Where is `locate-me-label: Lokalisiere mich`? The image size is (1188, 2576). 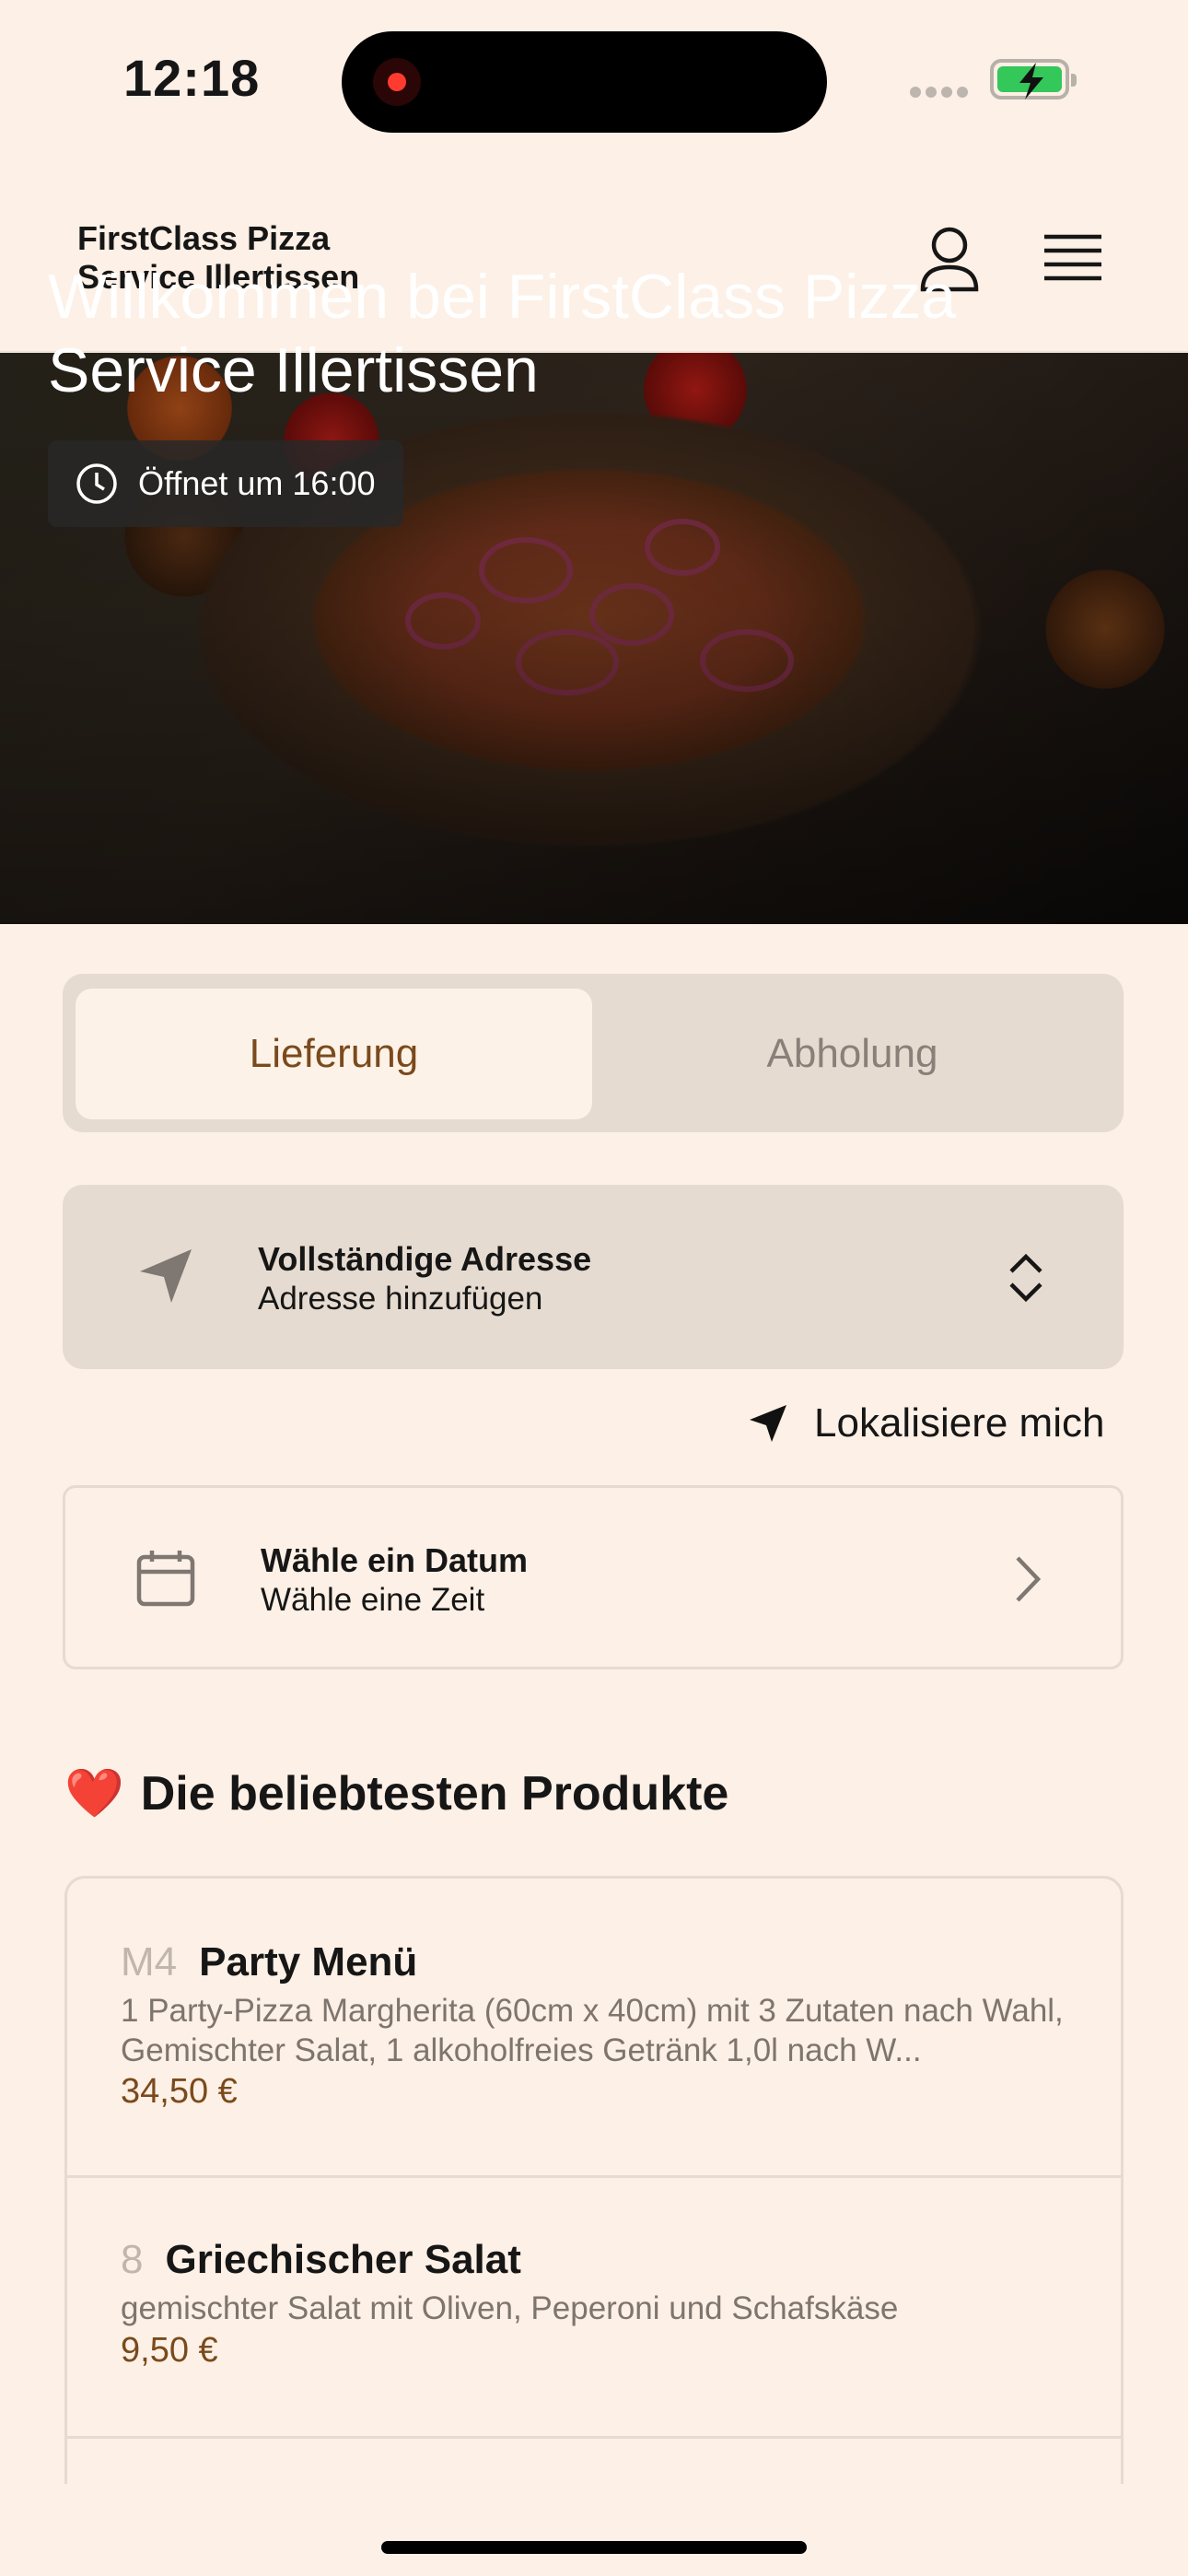
locate-me-label: Lokalisiere mich is located at coordinates (959, 1423).